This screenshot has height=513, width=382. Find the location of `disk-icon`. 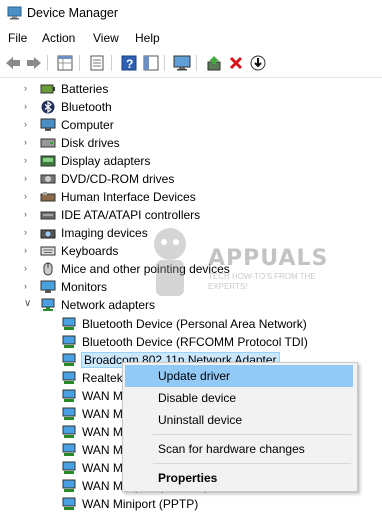

disk-icon is located at coordinates (48, 143).